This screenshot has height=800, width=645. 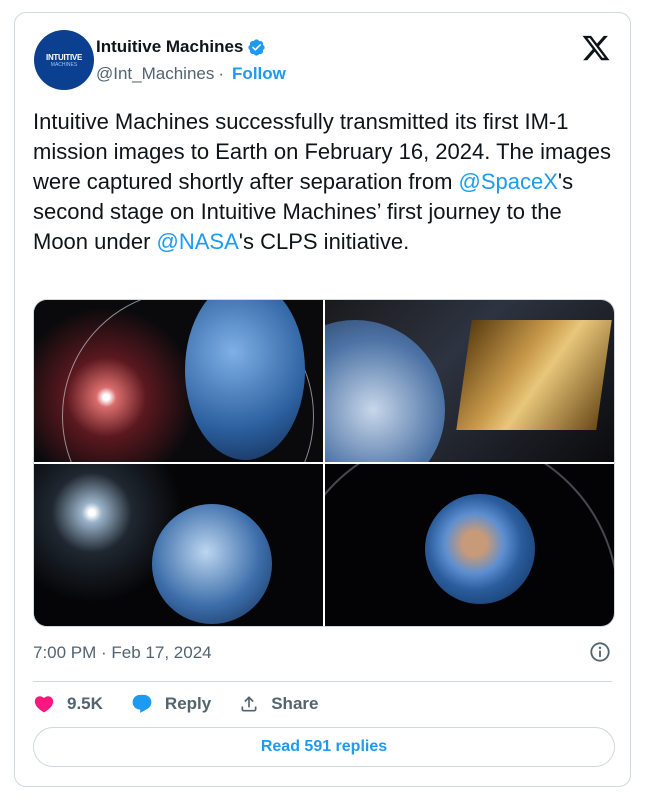 I want to click on x-logo-icon, so click(x=596, y=48).